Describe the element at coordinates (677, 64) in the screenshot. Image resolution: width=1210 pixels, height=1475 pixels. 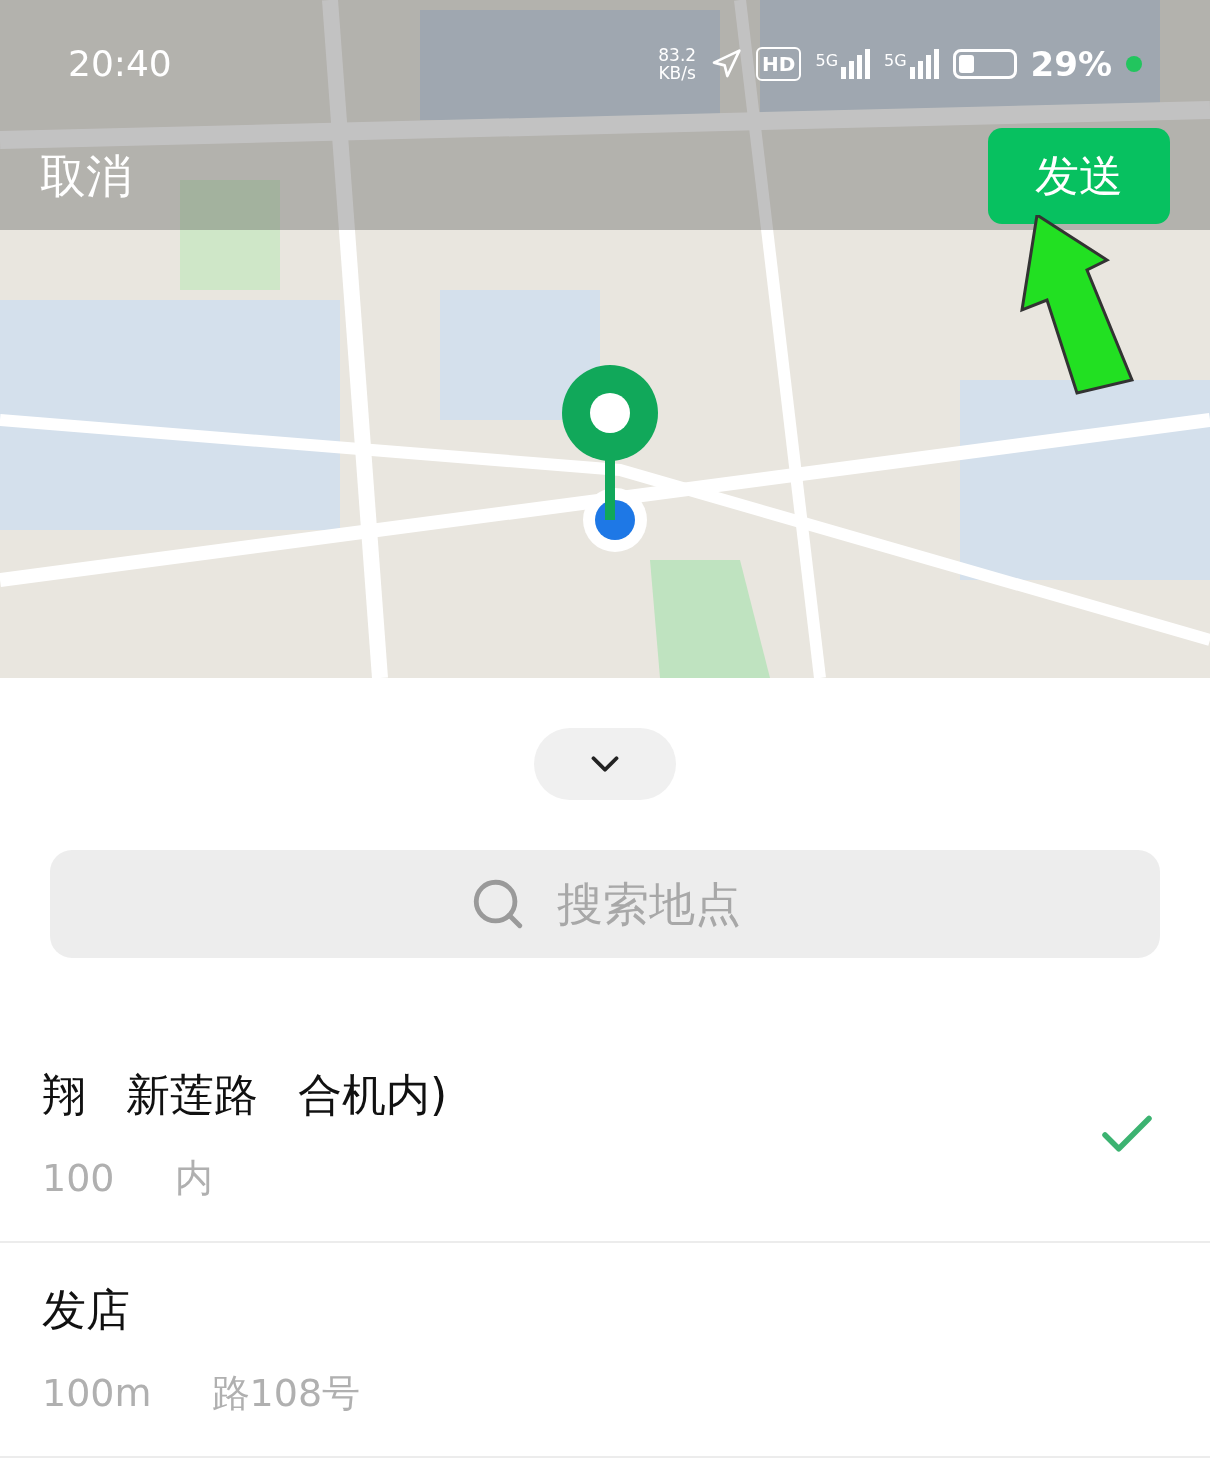
I see `network-speed: 83.2 KB/s` at that location.